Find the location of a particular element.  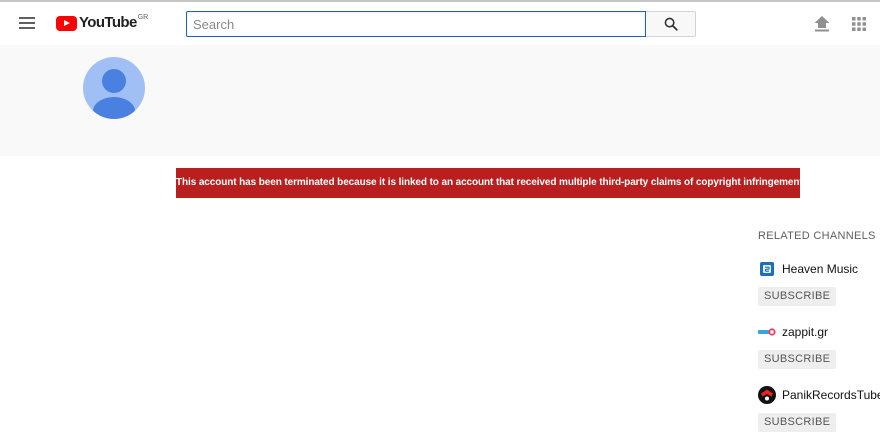

search-bar is located at coordinates (441, 24).